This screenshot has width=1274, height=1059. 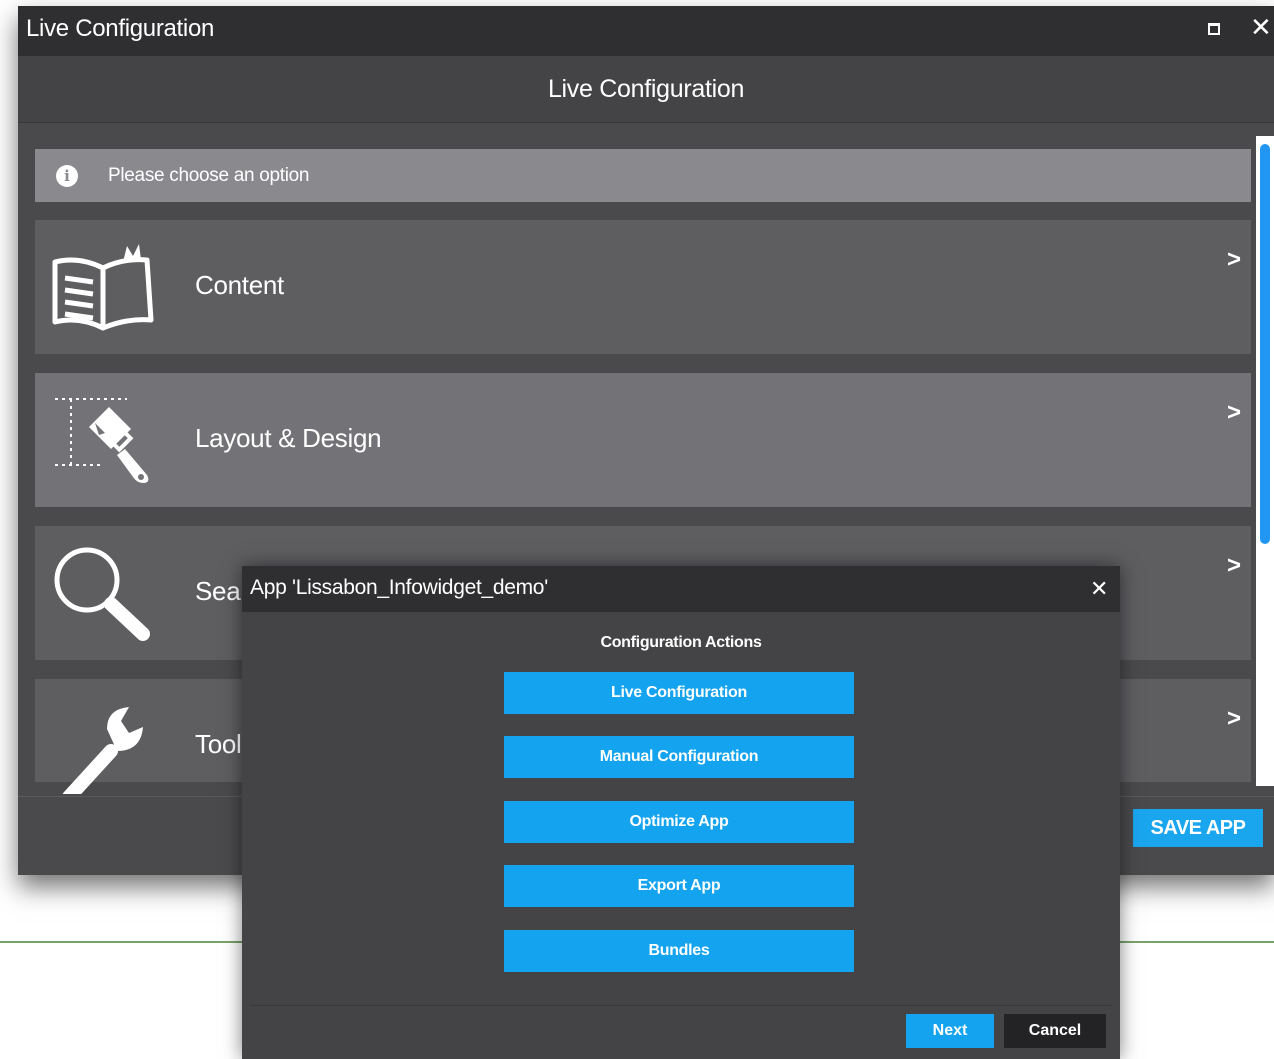 What do you see at coordinates (102, 750) in the screenshot?
I see `wrench-icon` at bounding box center [102, 750].